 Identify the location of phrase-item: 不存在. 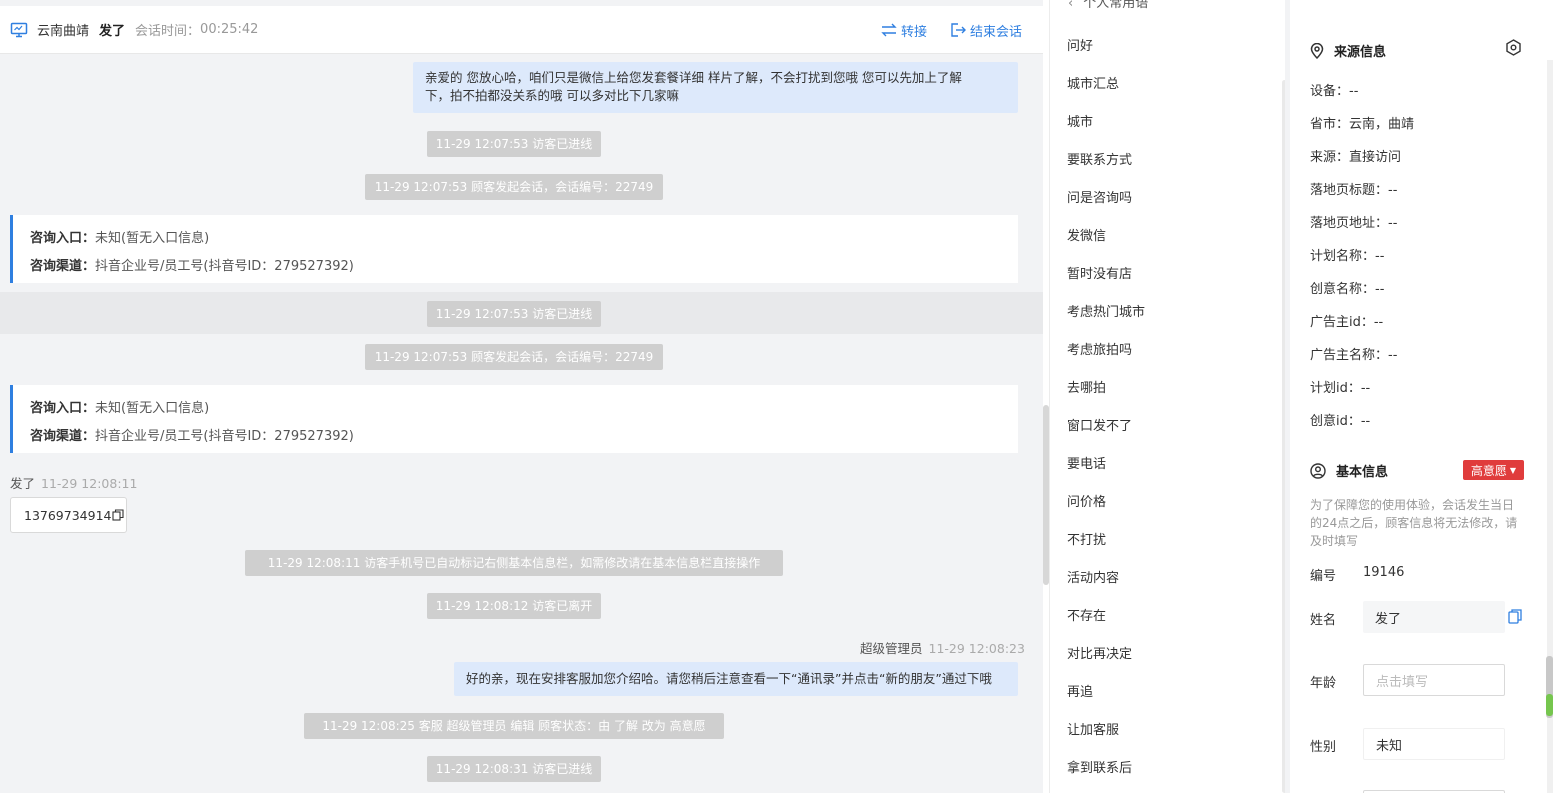
(1086, 614).